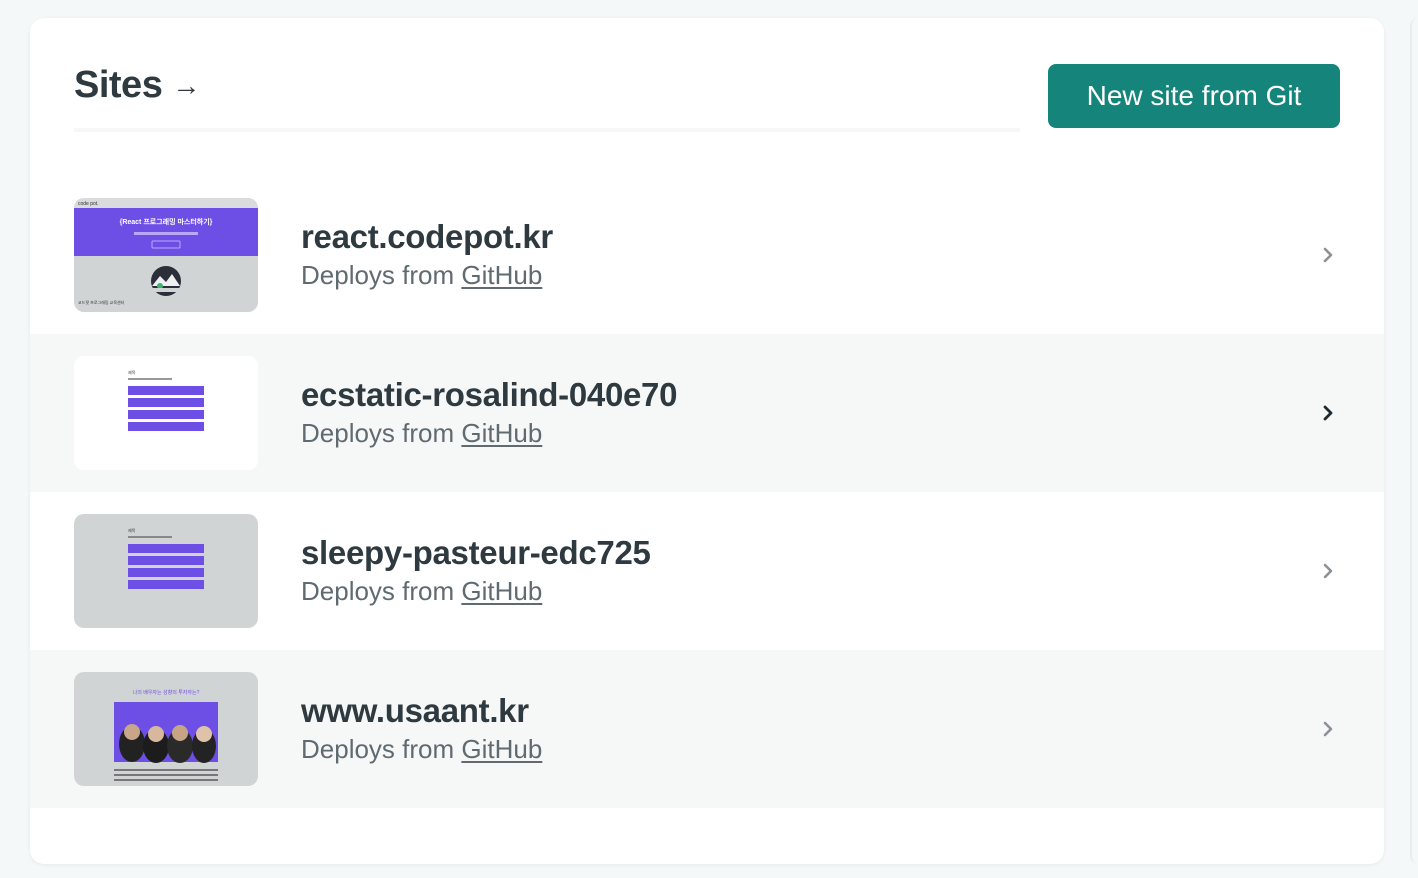 The image size is (1418, 878). Describe the element at coordinates (1194, 96) in the screenshot. I see `new-site-from-git-button: New site from Git` at that location.